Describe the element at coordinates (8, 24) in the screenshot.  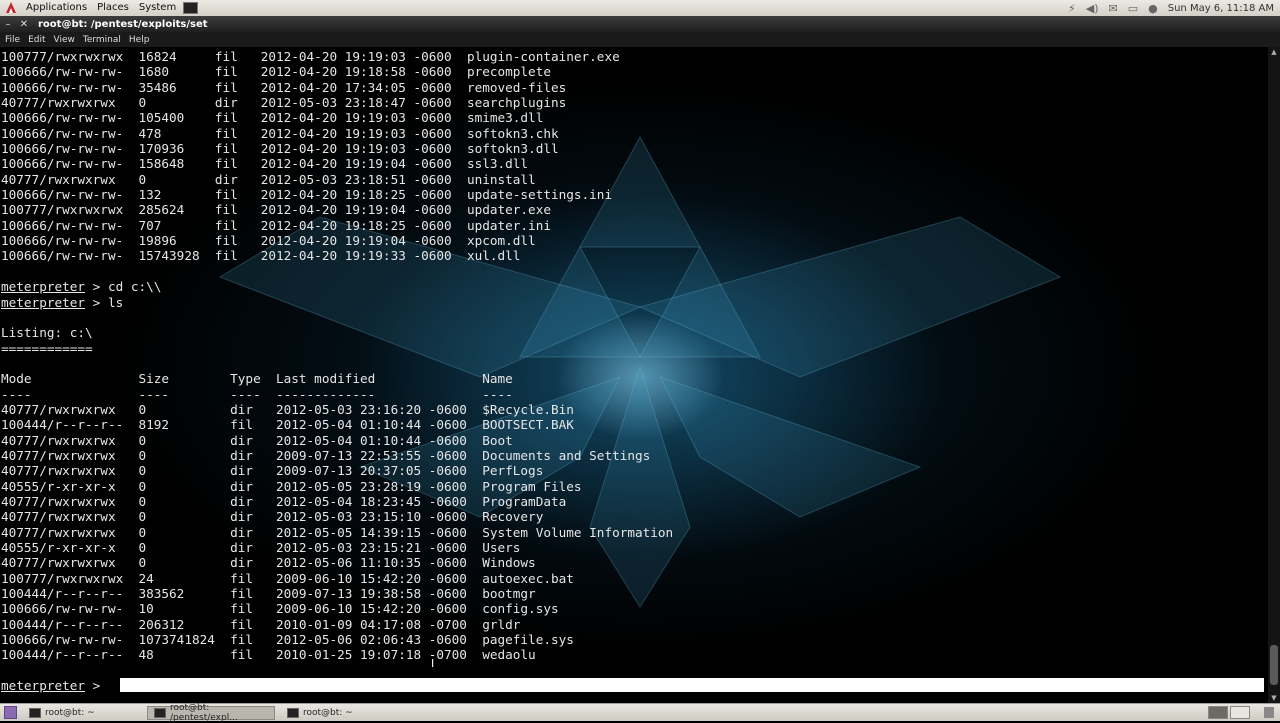
I see `window-menu-icon: –` at that location.